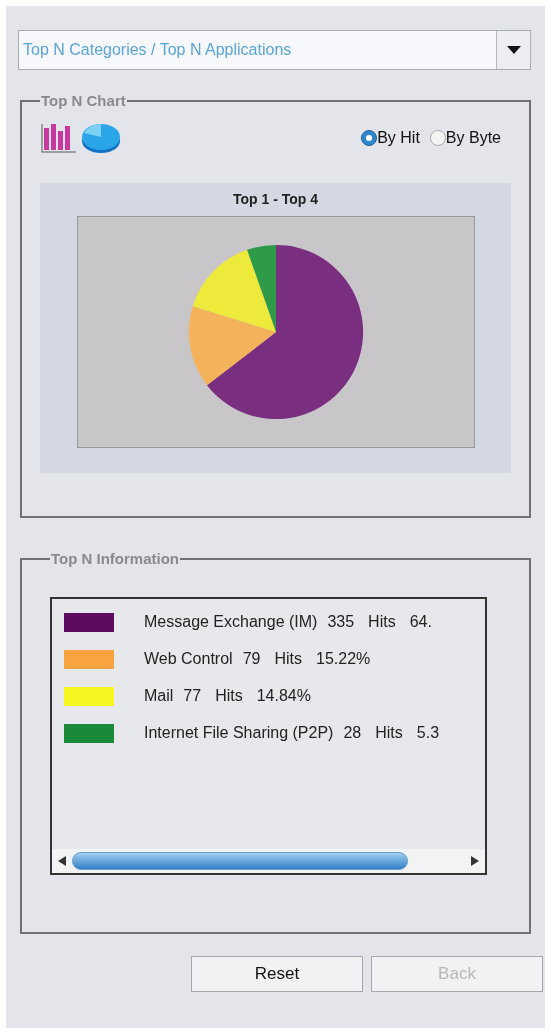  What do you see at coordinates (59, 137) in the screenshot?
I see `bar-chart-icon` at bounding box center [59, 137].